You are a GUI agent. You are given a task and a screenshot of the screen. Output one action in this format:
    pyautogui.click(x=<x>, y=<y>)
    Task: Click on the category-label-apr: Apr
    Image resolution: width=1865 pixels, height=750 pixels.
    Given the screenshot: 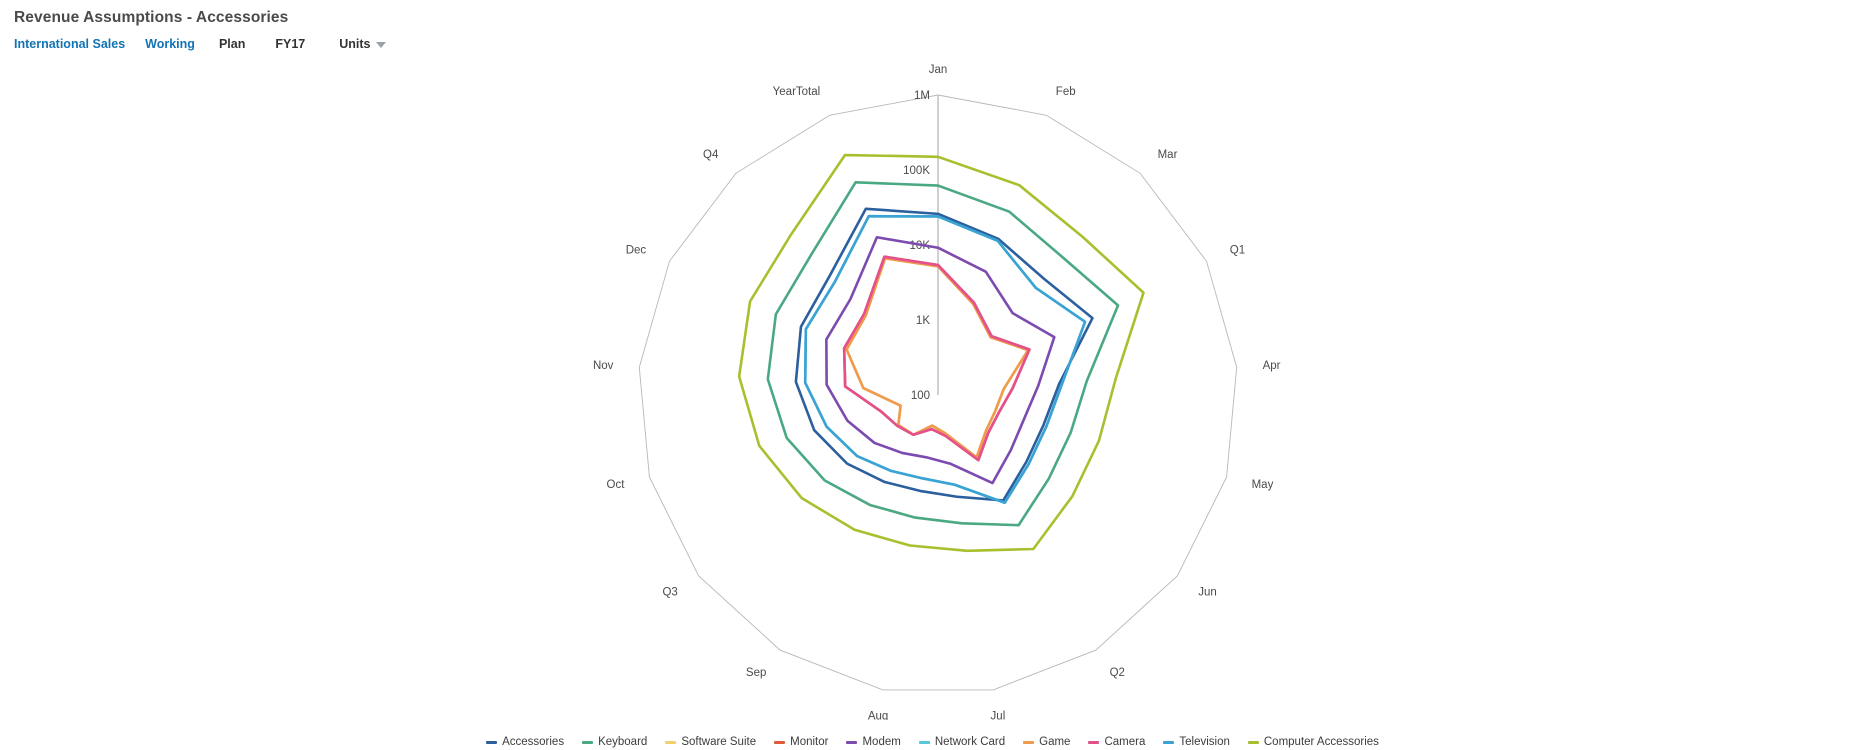 What is the action you would take?
    pyautogui.click(x=1272, y=366)
    